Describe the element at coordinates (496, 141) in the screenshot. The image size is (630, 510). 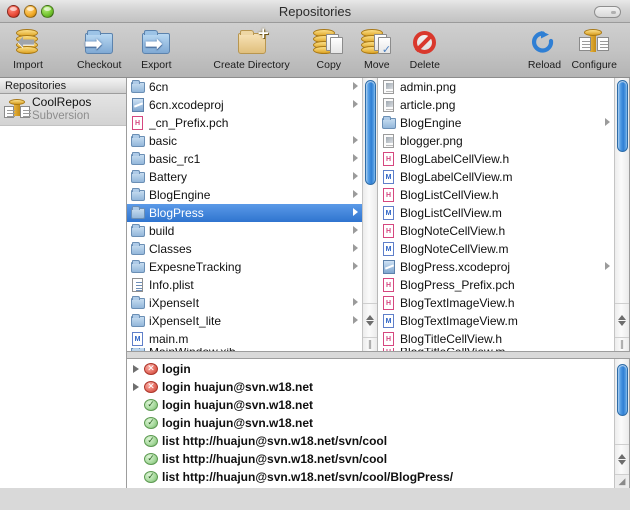
I see `list-item: blogger.png` at that location.